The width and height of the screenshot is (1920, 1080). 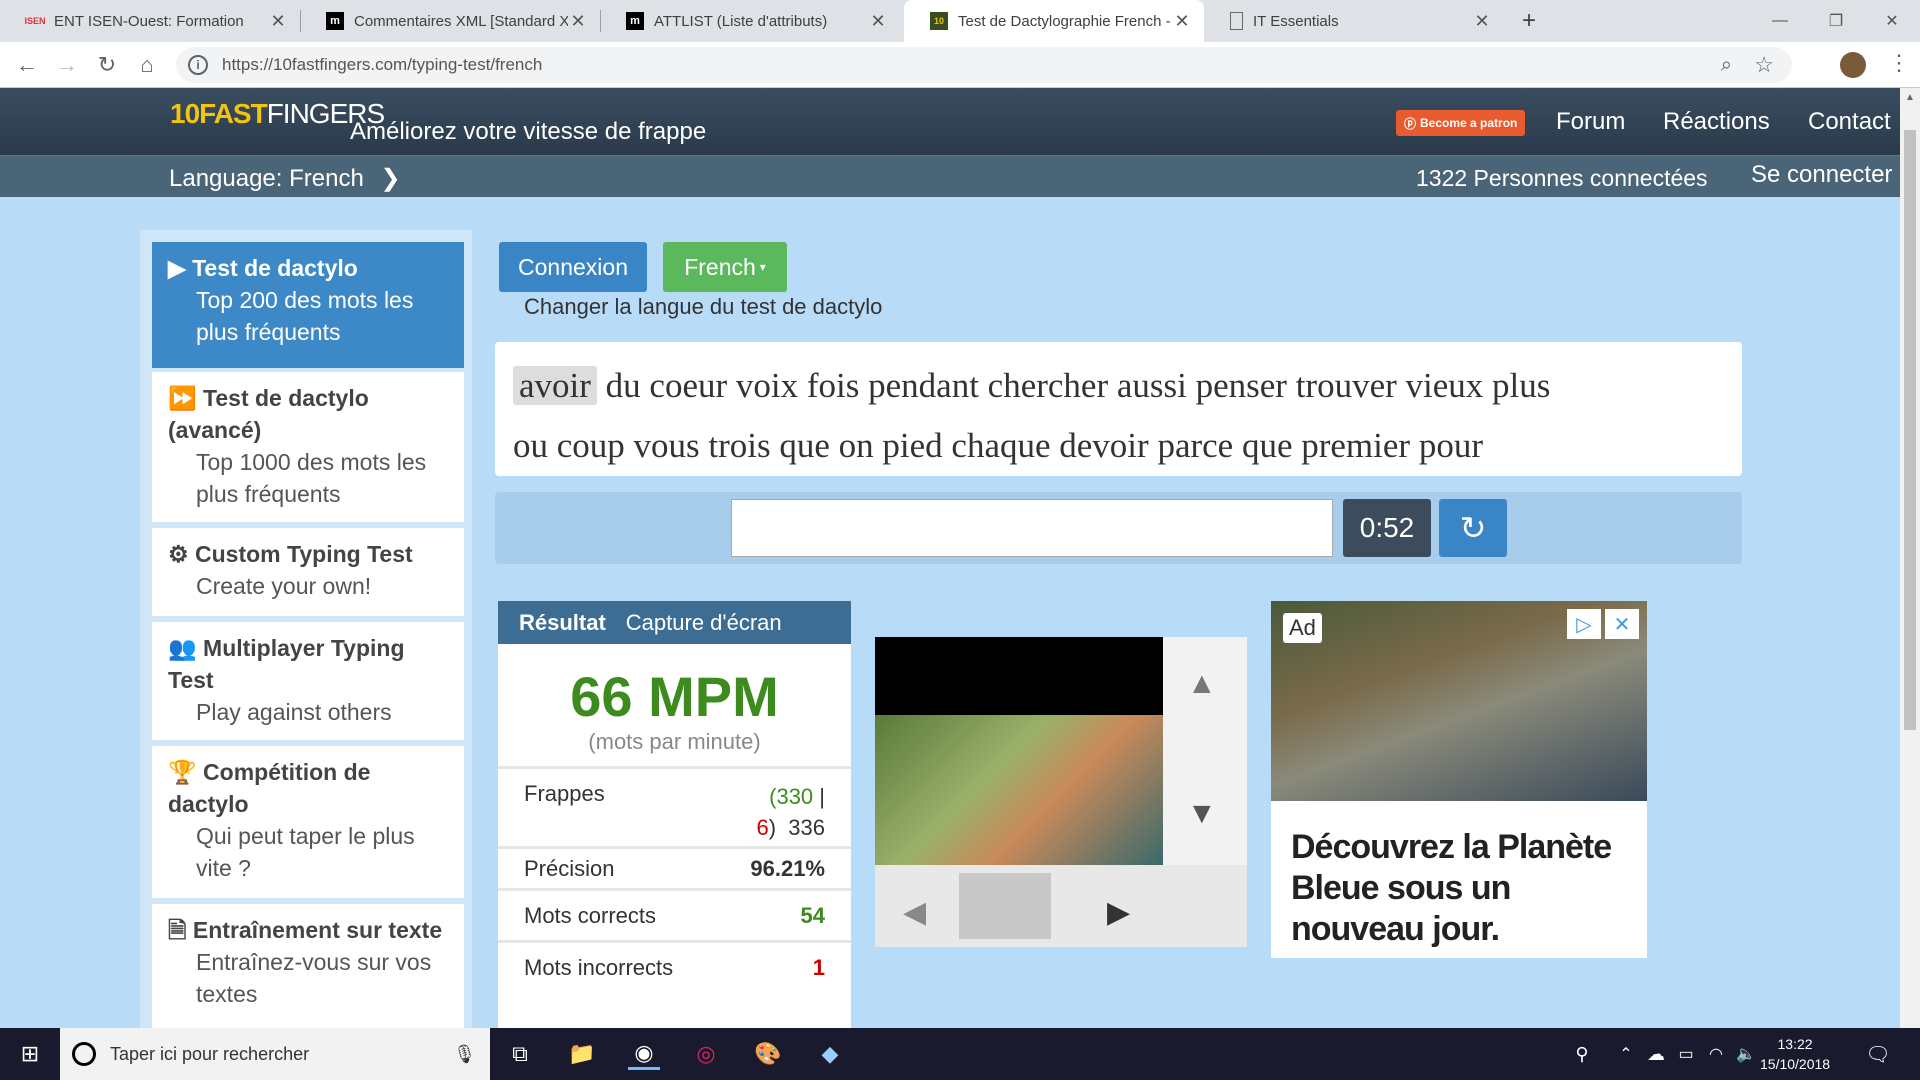 I want to click on menu-icon: ⋮, so click(x=1899, y=63).